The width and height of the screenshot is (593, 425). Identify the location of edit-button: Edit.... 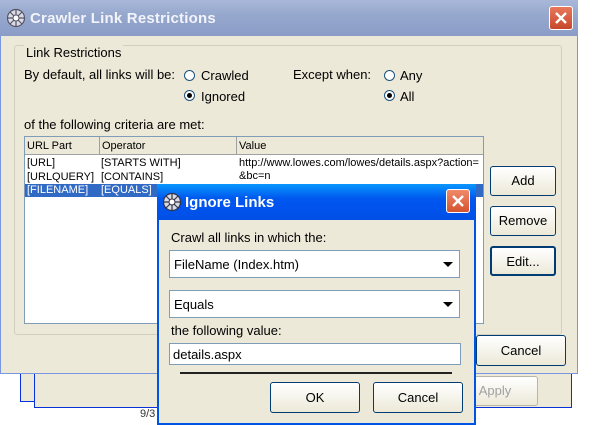
(523, 261).